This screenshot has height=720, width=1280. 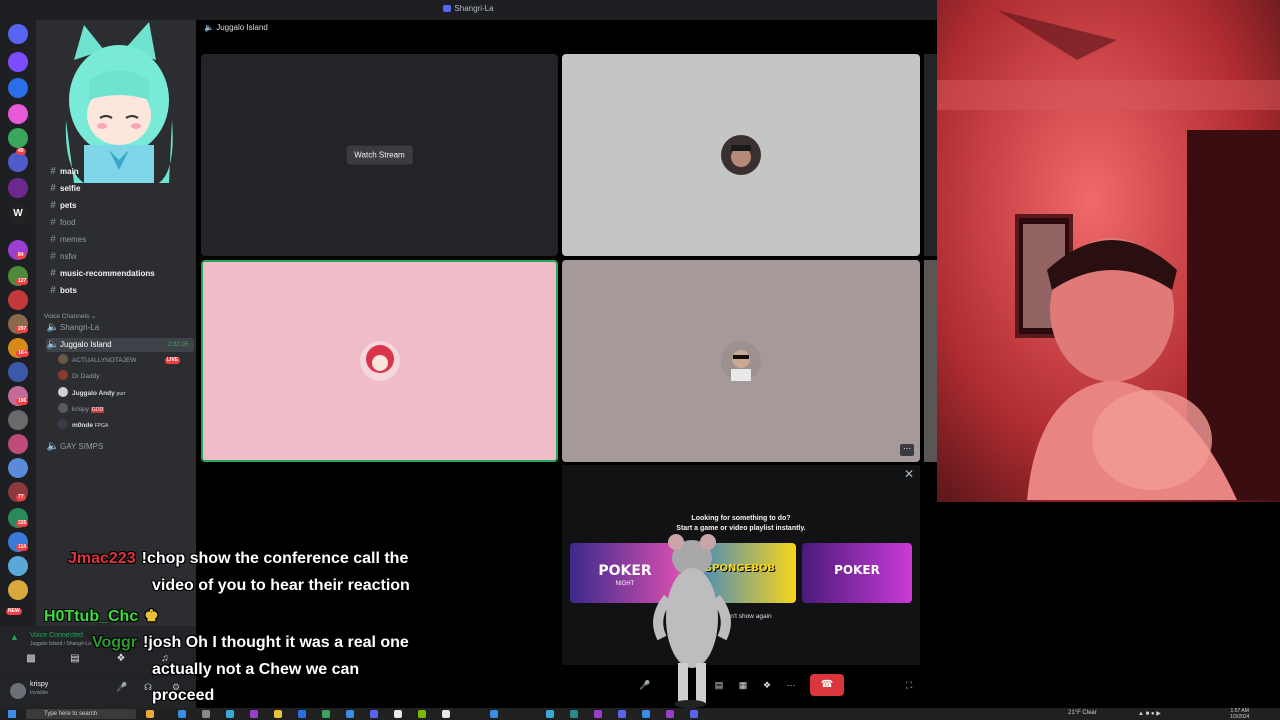 I want to click on user-status: Invisible, so click(x=39, y=693).